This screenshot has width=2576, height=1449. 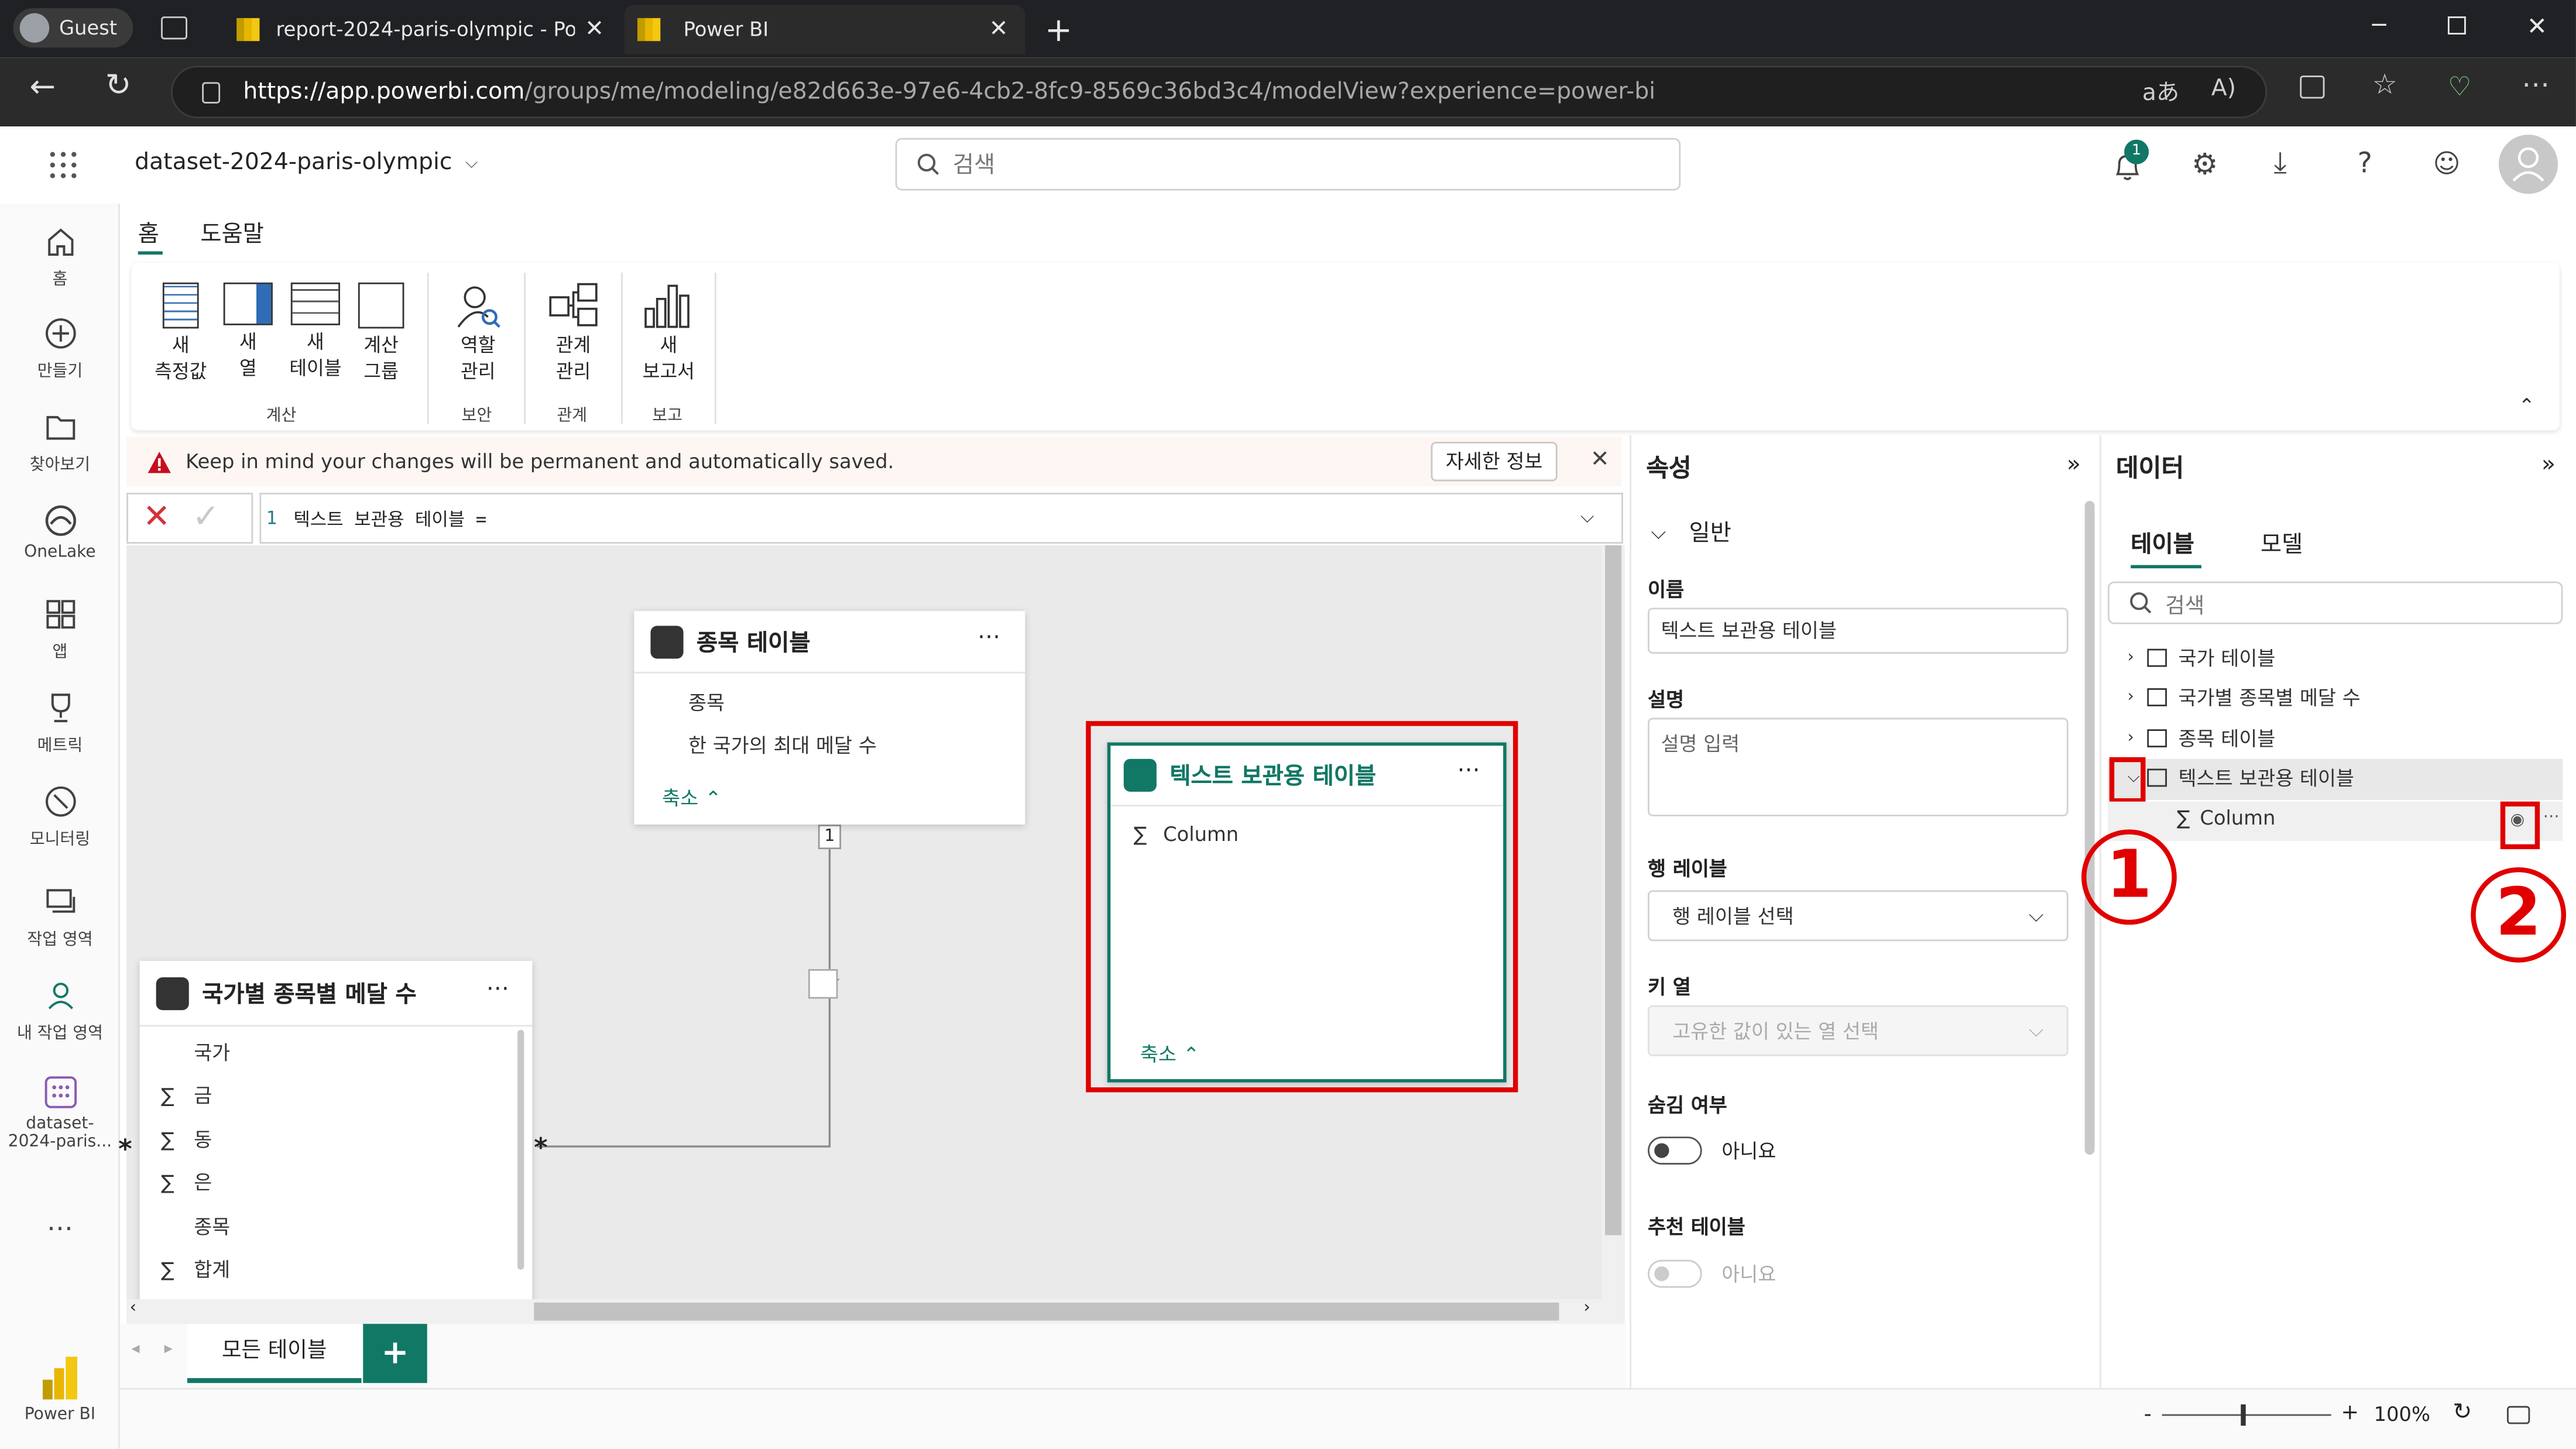 I want to click on reload-icon: ↻, so click(x=118, y=85).